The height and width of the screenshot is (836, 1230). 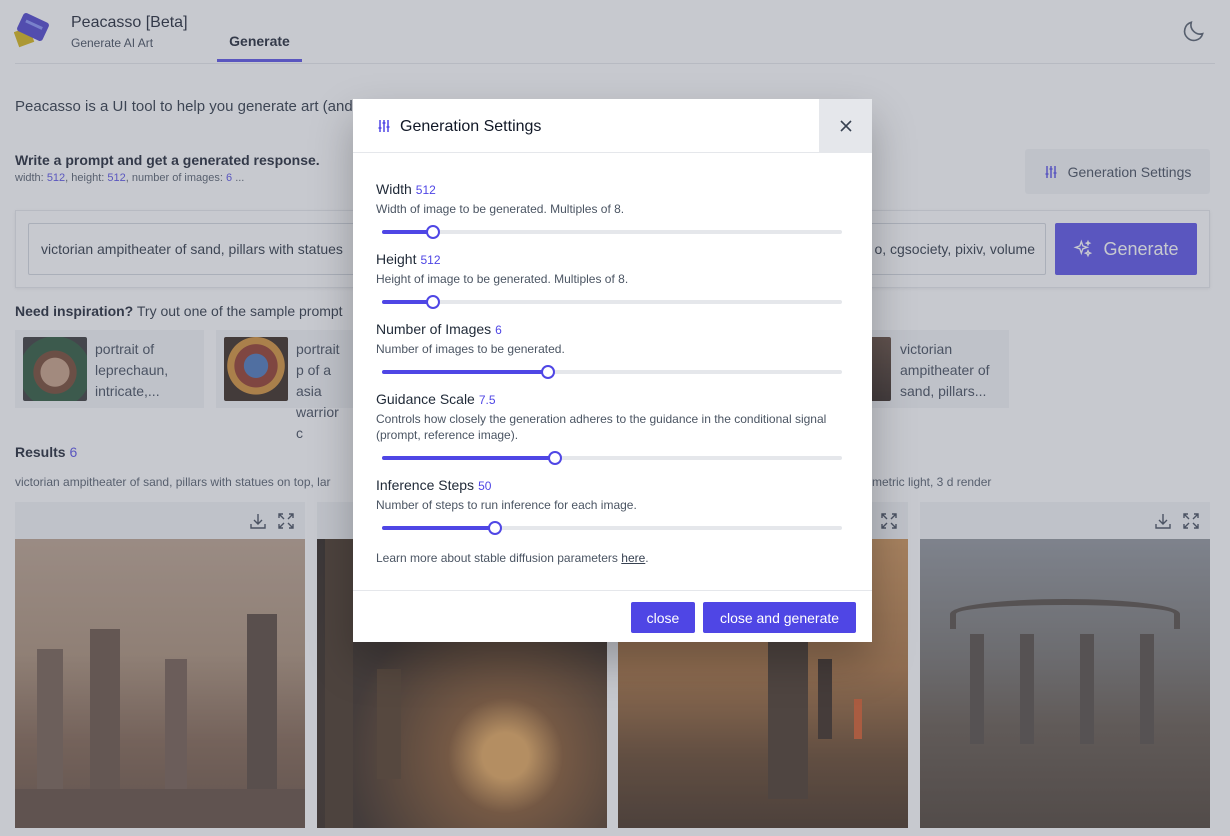 I want to click on close-icon, so click(x=845, y=126).